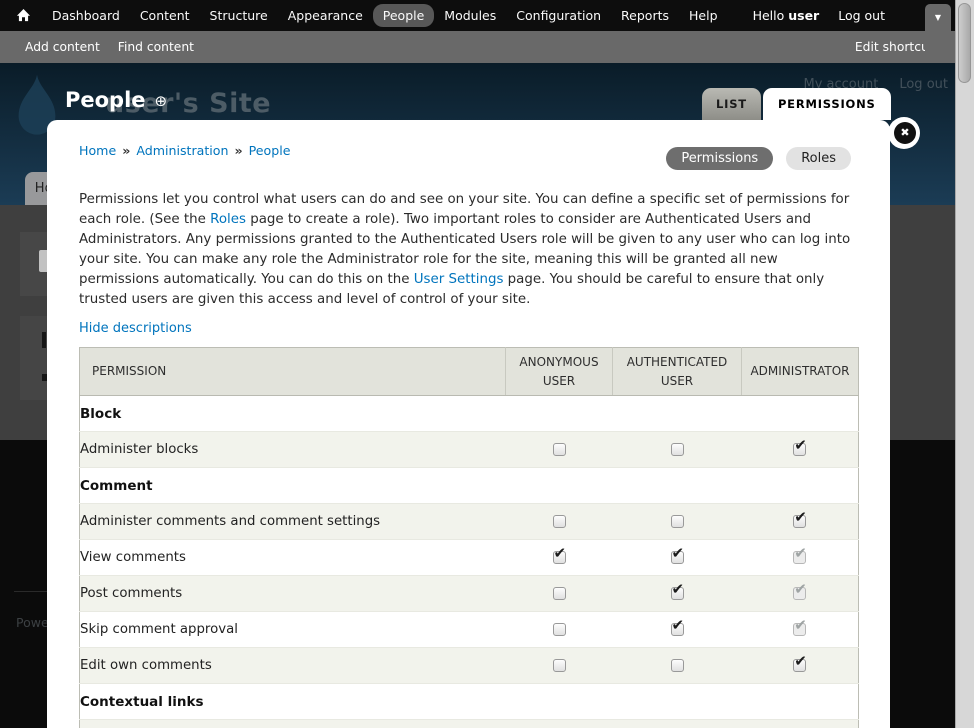  Describe the element at coordinates (165, 15) in the screenshot. I see `toolbar-item-content: Content` at that location.